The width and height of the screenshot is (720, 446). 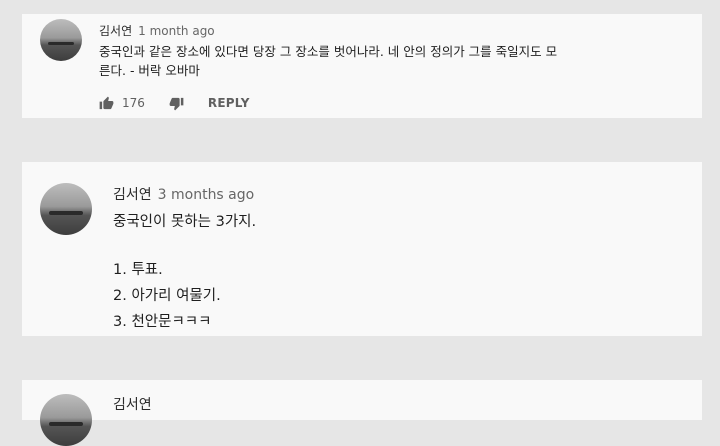 I want to click on comment-header: 김서연 3 months ago, so click(x=183, y=194).